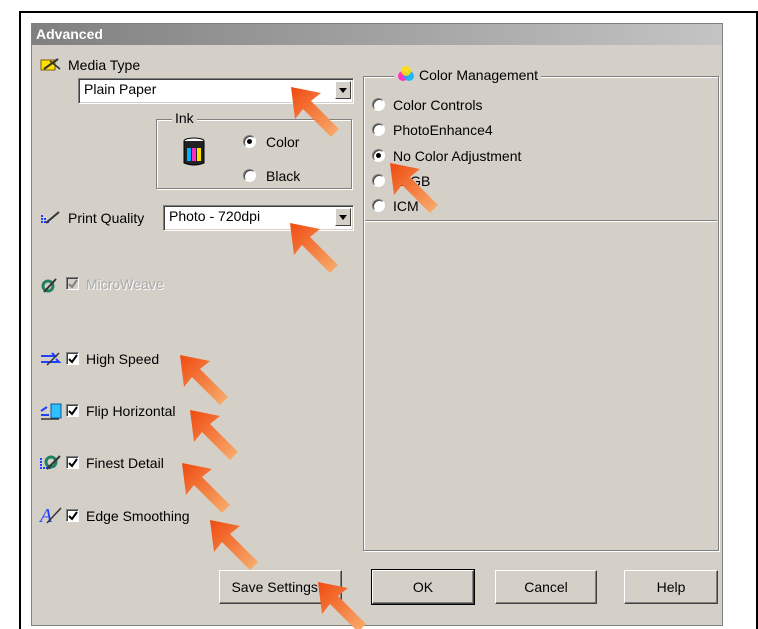 The width and height of the screenshot is (758, 629). What do you see at coordinates (106, 218) in the screenshot?
I see `print-quality-label: Print Quality` at bounding box center [106, 218].